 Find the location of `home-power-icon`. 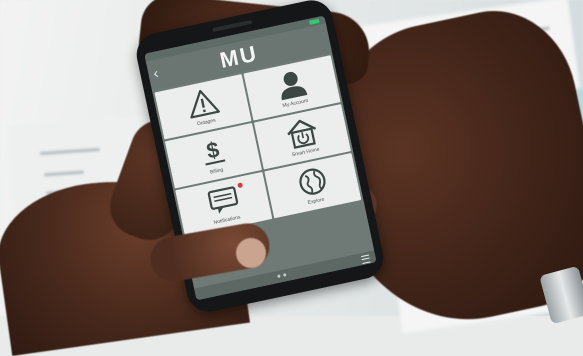

home-power-icon is located at coordinates (301, 134).